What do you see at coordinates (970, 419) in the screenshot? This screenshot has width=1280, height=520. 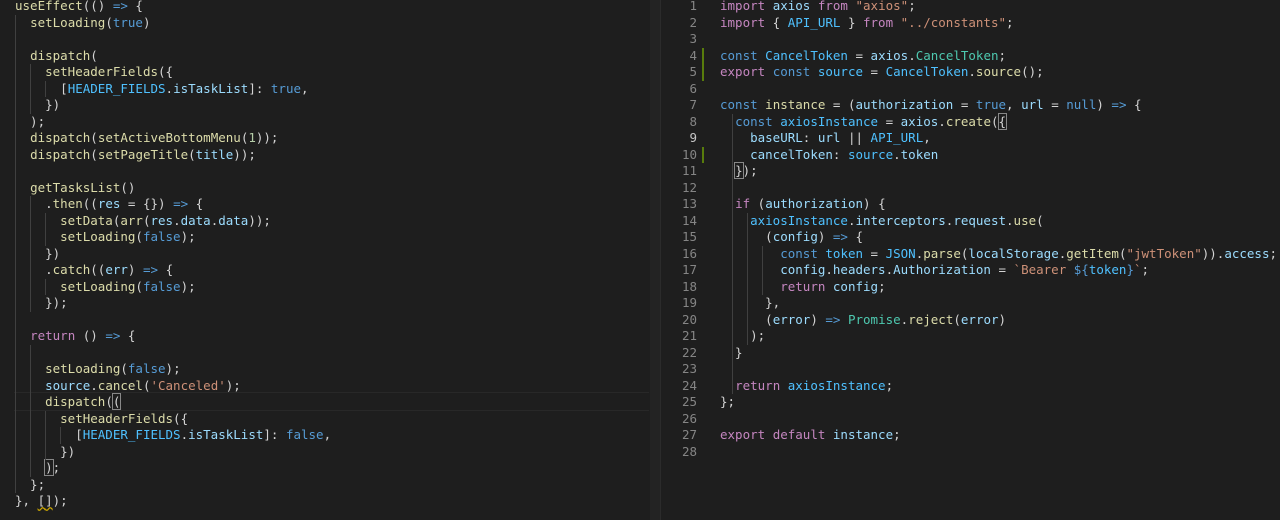 I see `code-line: 26` at bounding box center [970, 419].